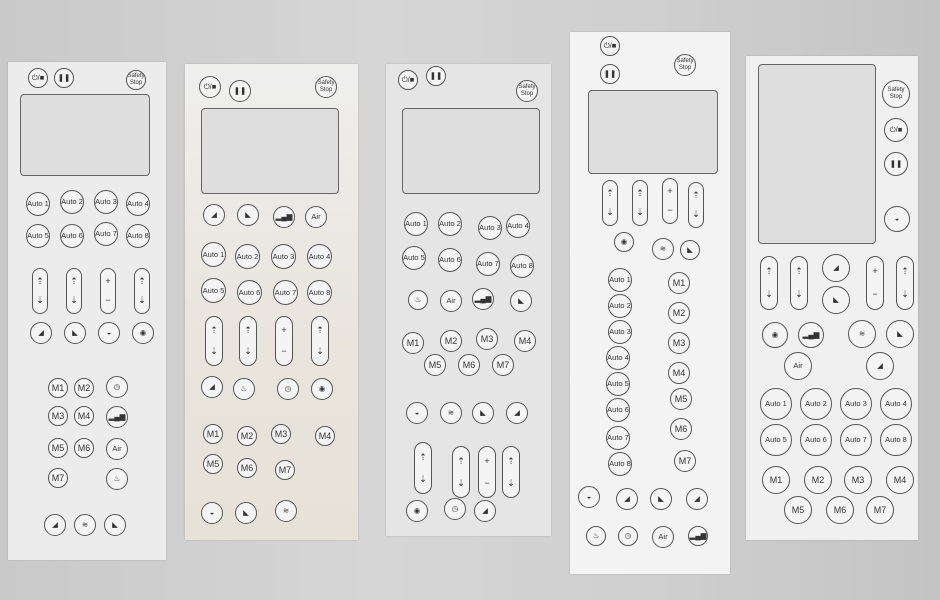  Describe the element at coordinates (244, 389) in the screenshot. I see `heat-temp-button: ♨` at that location.